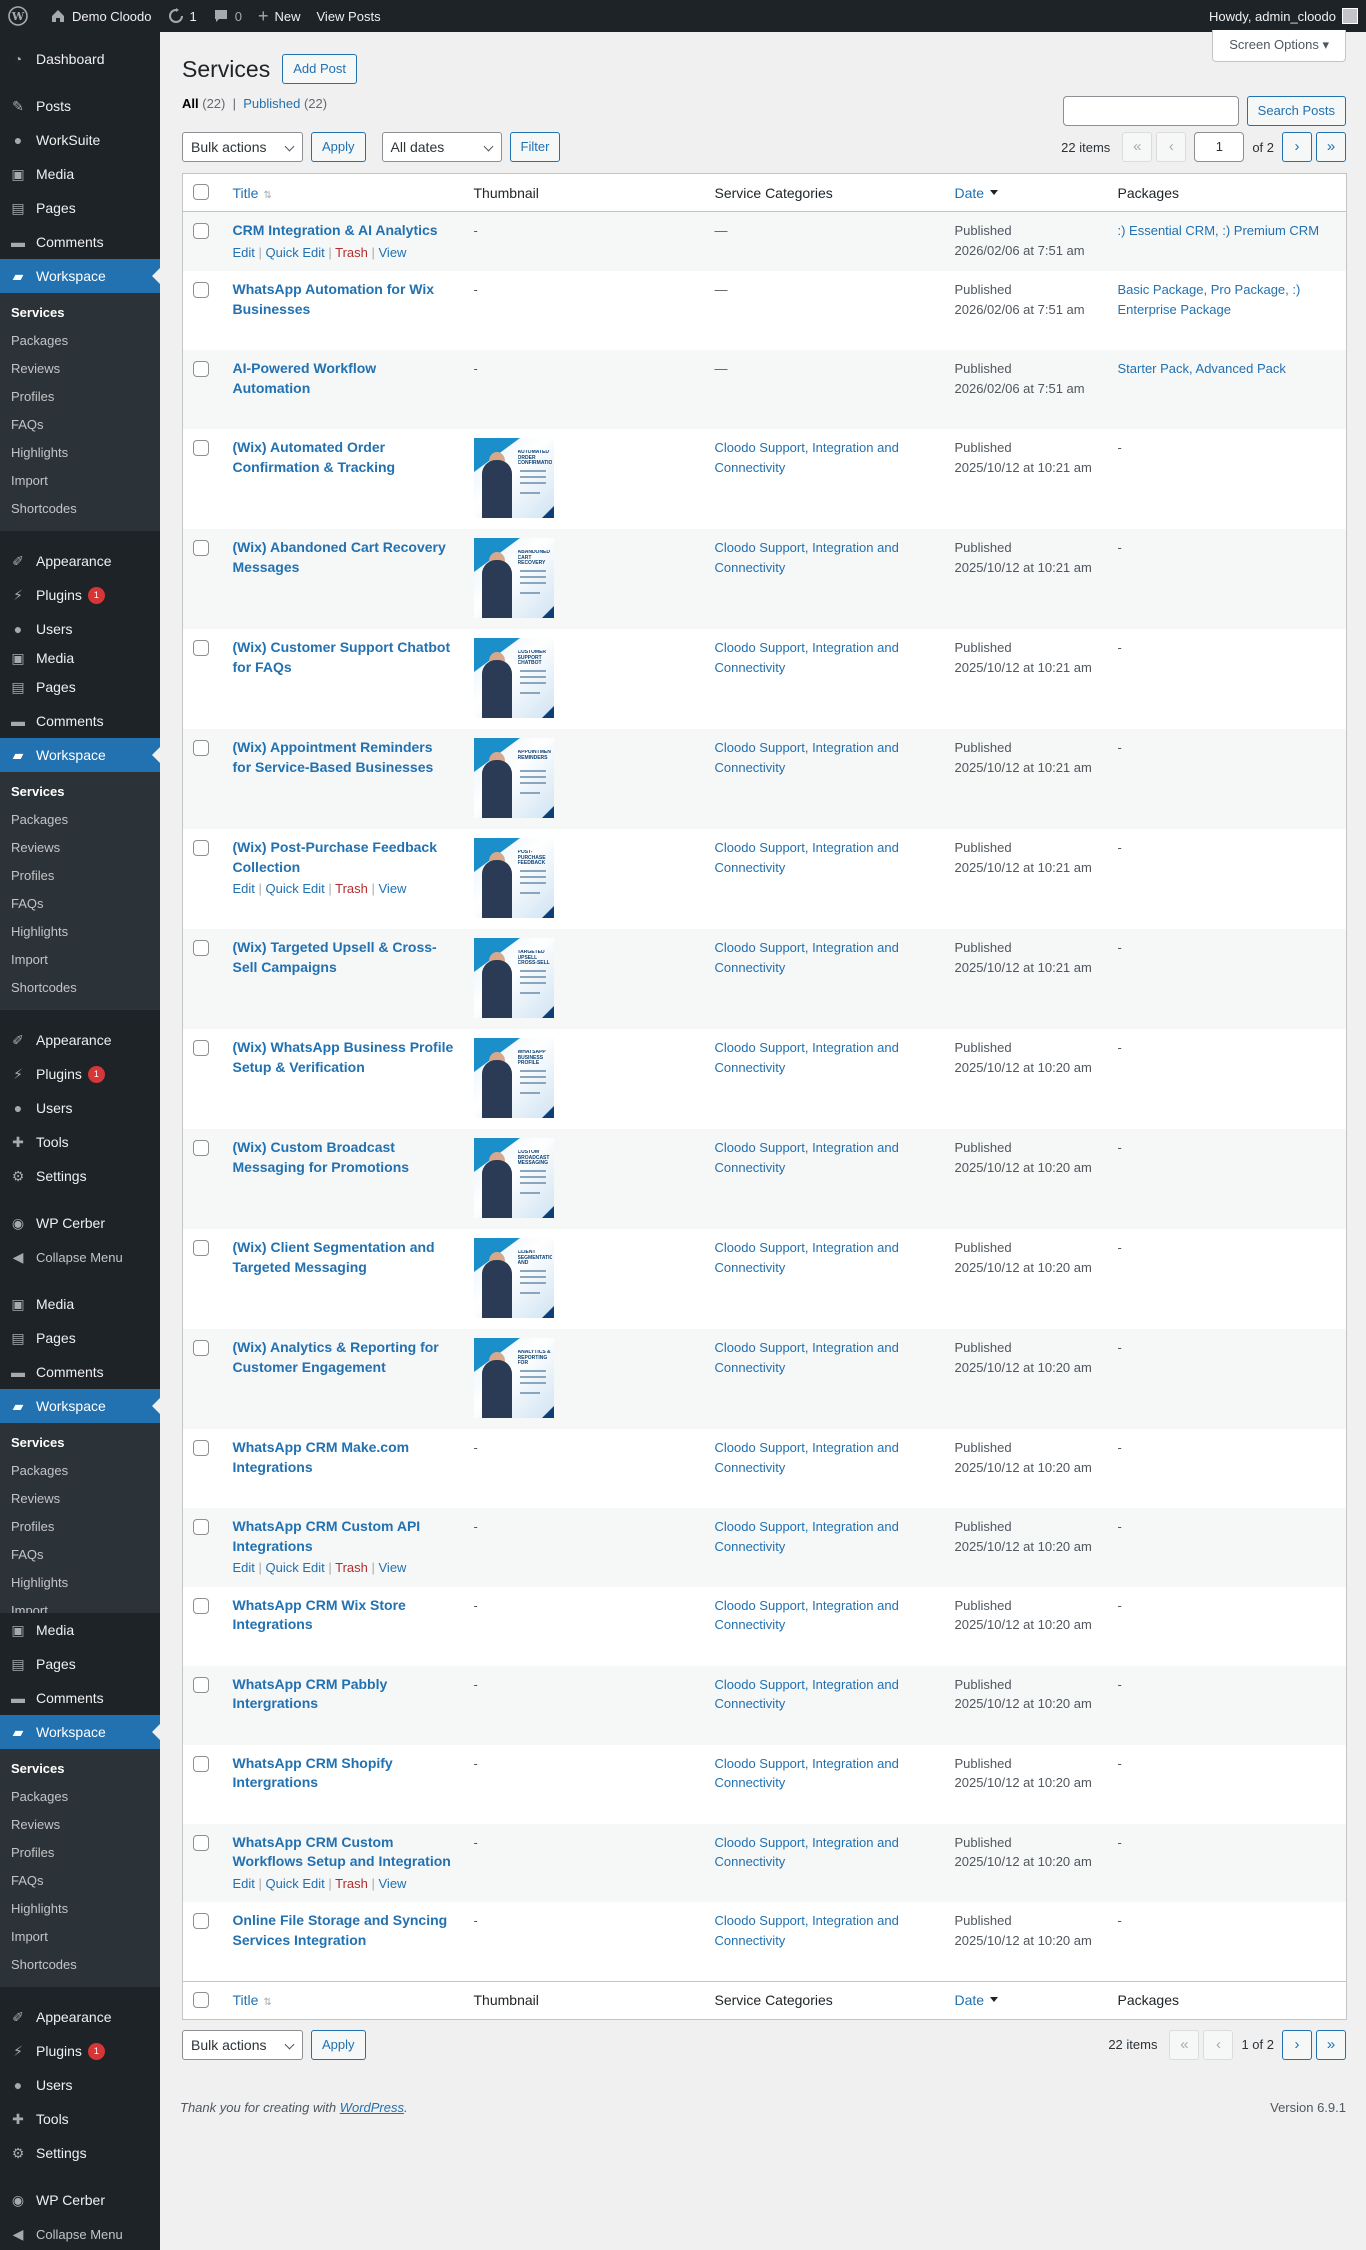 The width and height of the screenshot is (1366, 2250). Describe the element at coordinates (80, 242) in the screenshot. I see `menu-comments: ▬ Comments` at that location.